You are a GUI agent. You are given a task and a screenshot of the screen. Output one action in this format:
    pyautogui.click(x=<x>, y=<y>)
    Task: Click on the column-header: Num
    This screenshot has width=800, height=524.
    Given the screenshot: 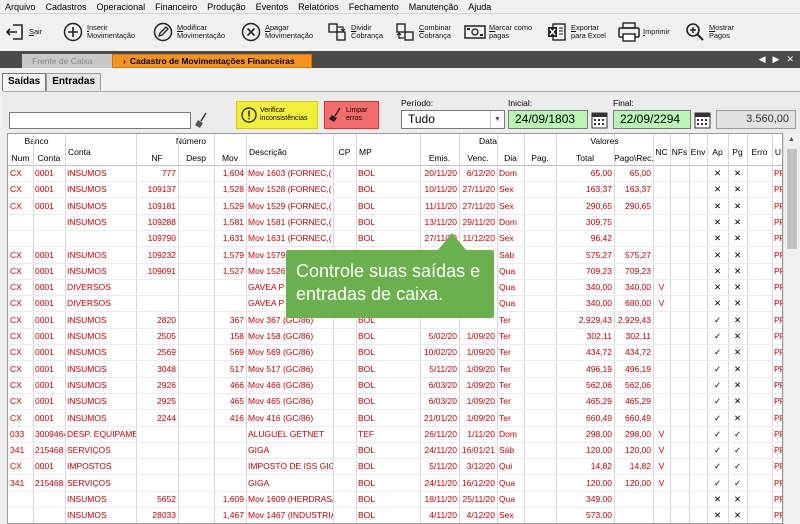 What is the action you would take?
    pyautogui.click(x=20, y=158)
    